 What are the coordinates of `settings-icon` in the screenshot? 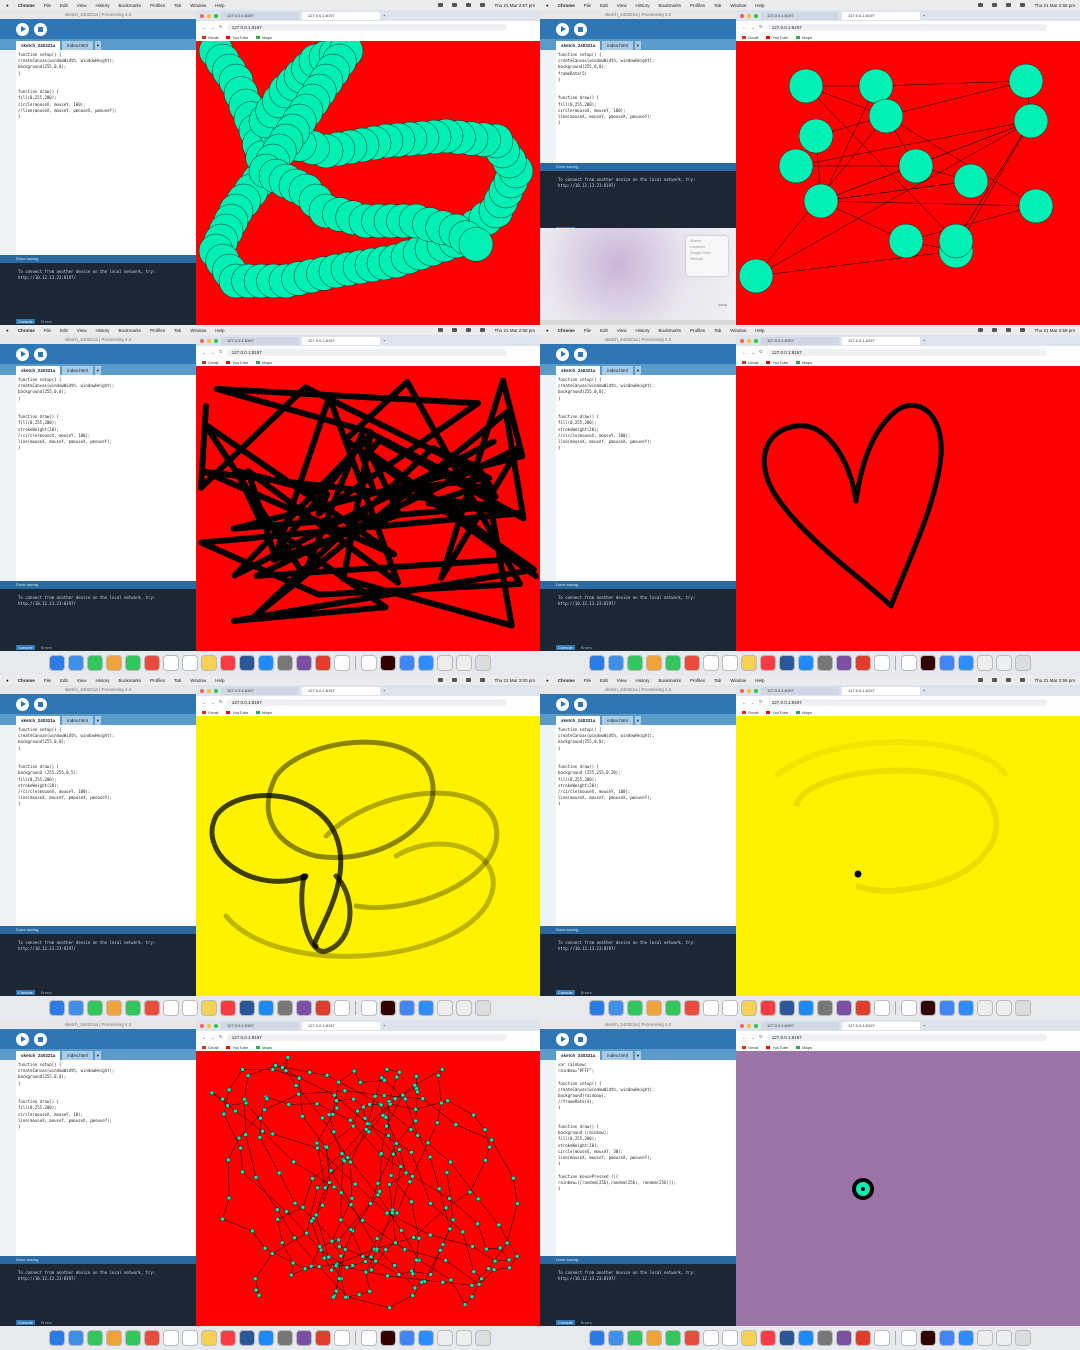 It's located at (285, 1008).